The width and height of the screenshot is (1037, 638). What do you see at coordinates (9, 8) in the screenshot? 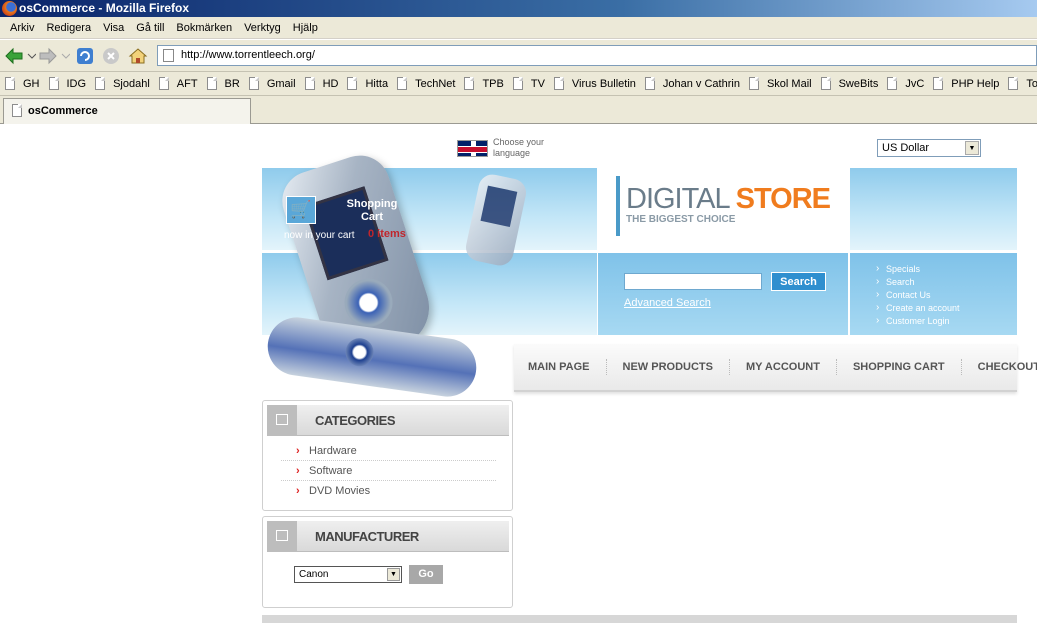
I see `firefox-icon` at bounding box center [9, 8].